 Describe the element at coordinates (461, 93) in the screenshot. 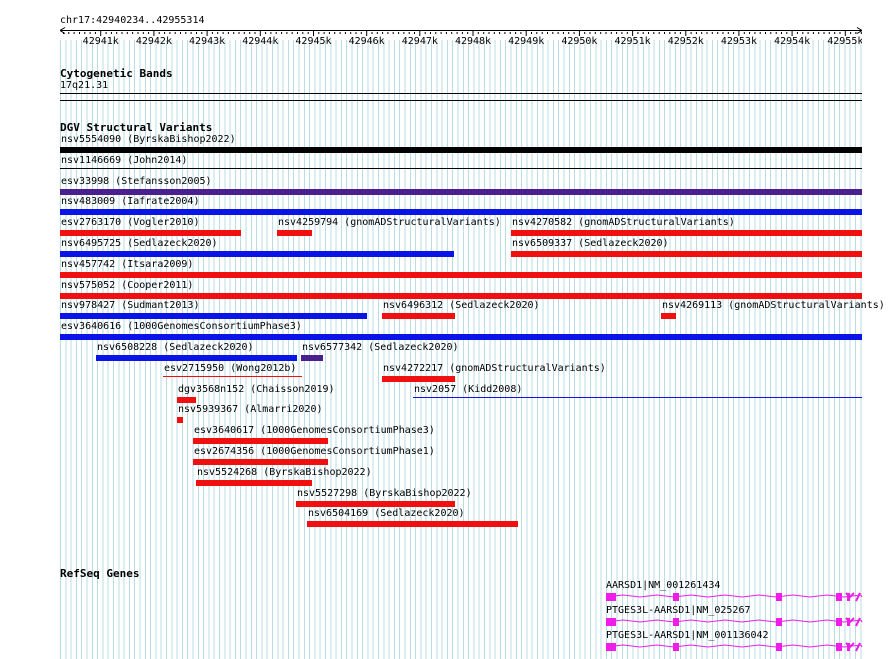

I see `cytoband-line` at that location.